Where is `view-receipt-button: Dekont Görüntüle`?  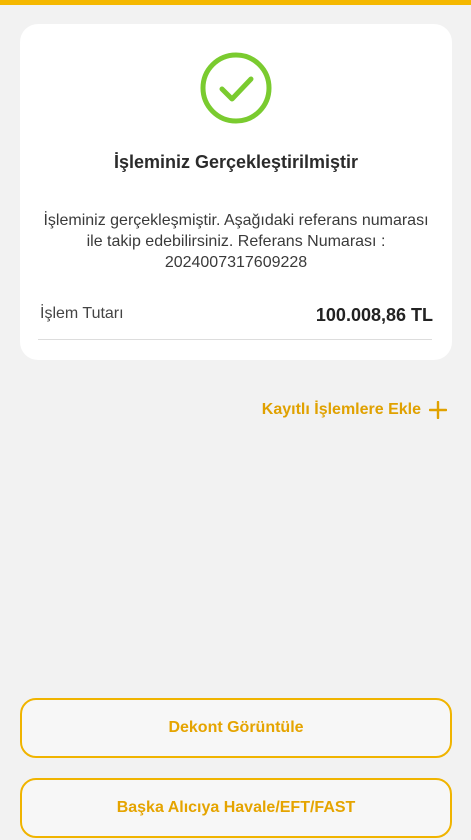 view-receipt-button: Dekont Görüntüle is located at coordinates (236, 728).